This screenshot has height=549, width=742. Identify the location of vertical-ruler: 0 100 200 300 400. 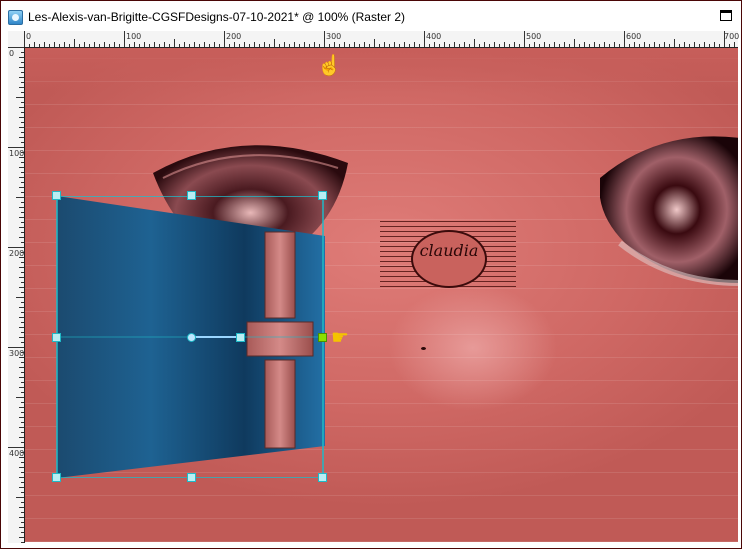
(16, 295).